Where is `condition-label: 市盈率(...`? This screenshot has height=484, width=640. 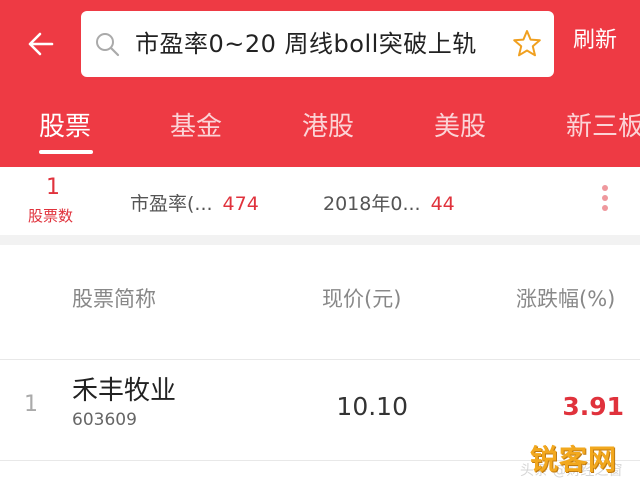
condition-label: 市盈率(... is located at coordinates (171, 204).